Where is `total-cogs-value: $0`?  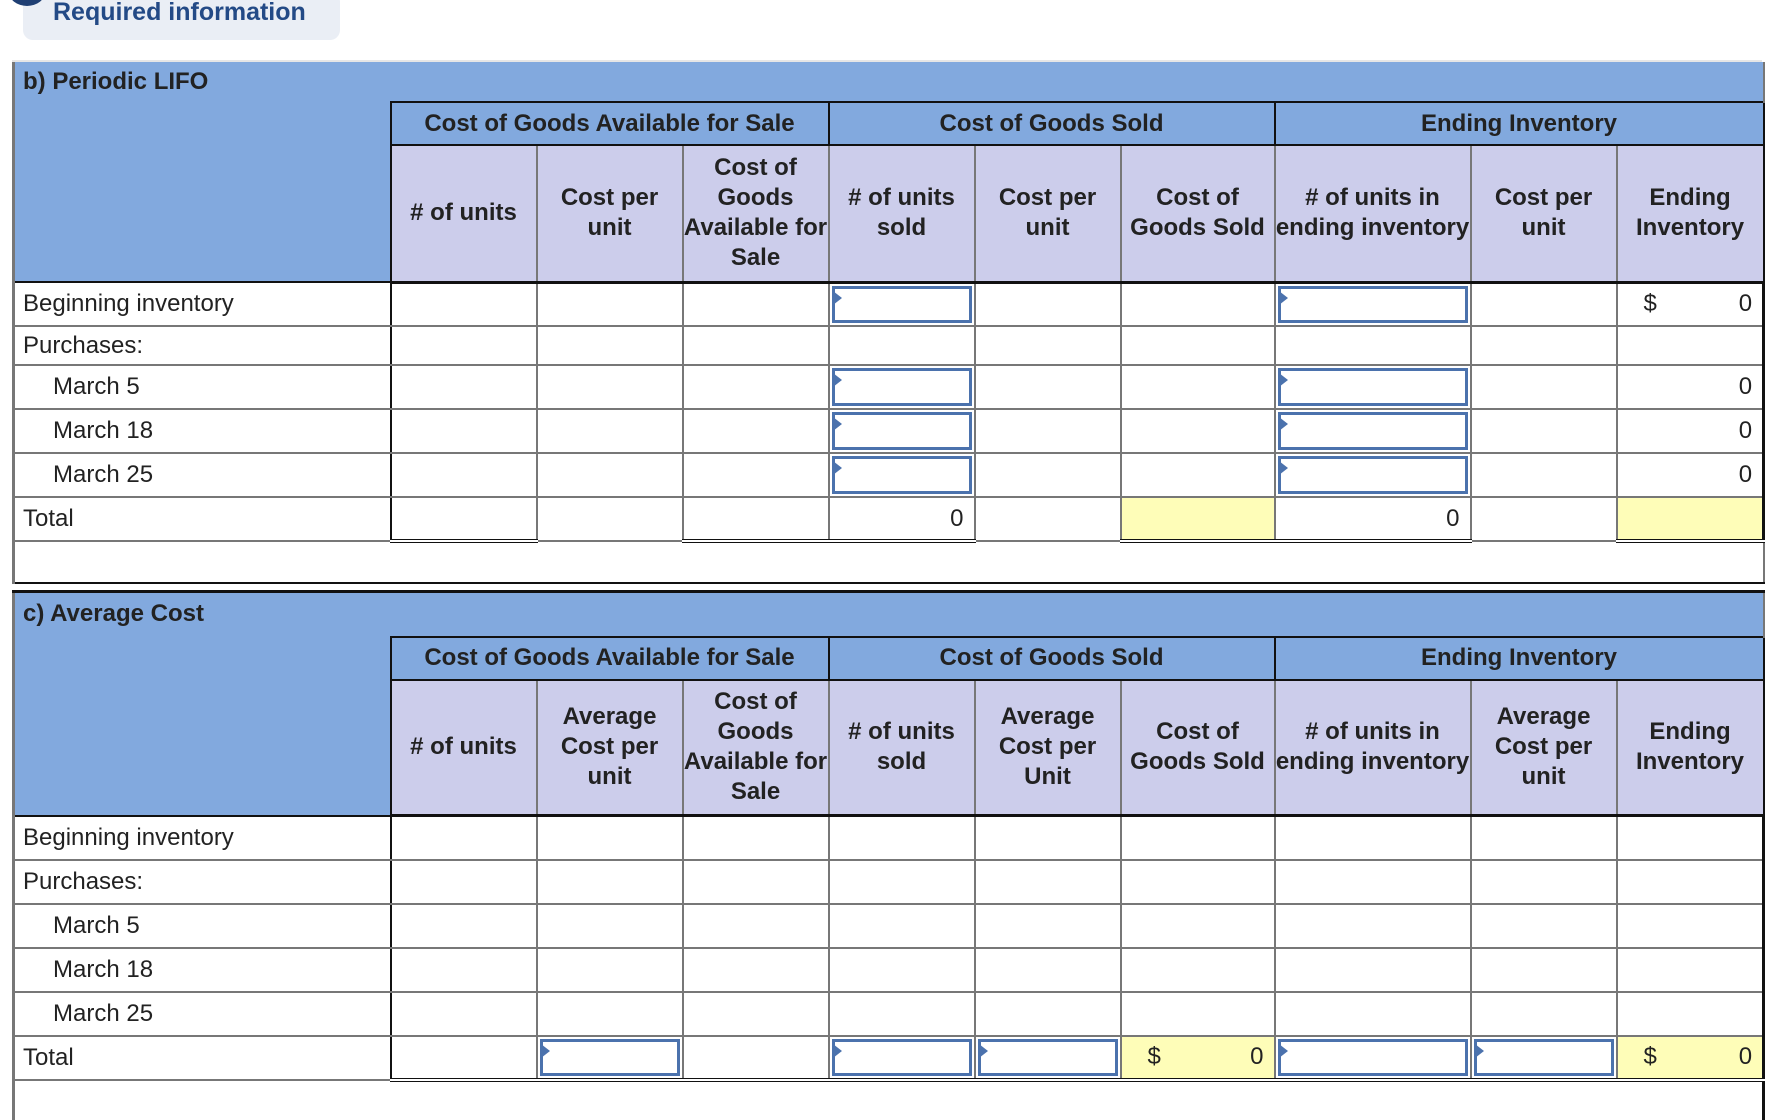 total-cogs-value: $0 is located at coordinates (1198, 1058).